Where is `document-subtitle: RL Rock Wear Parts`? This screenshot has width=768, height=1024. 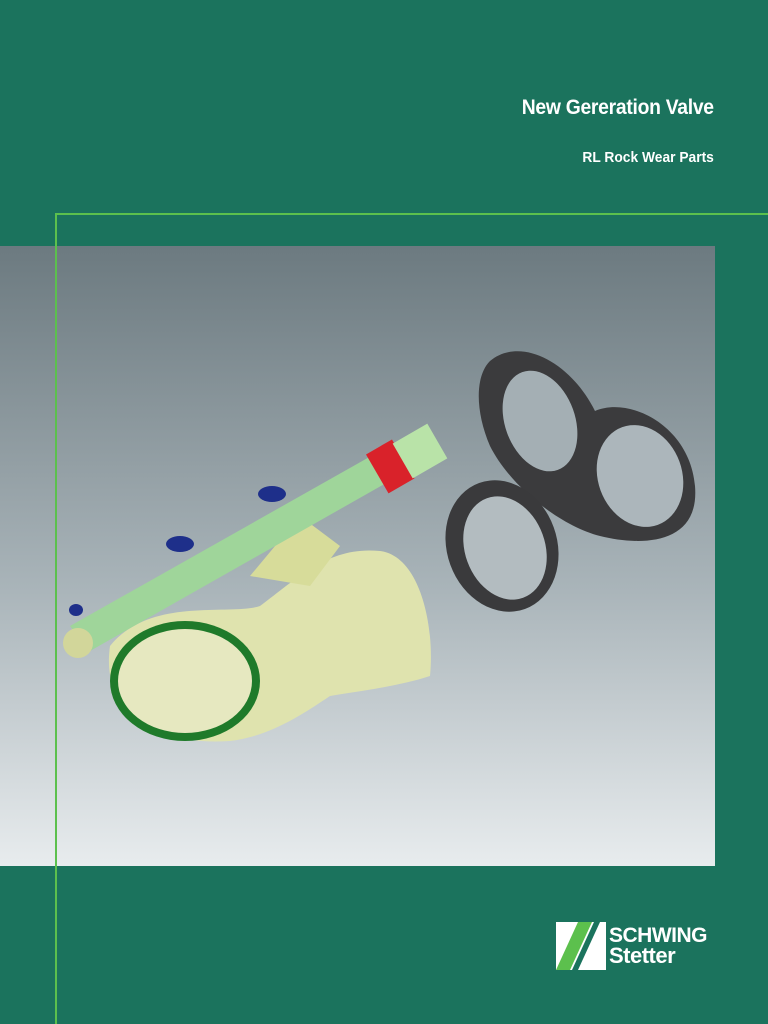 document-subtitle: RL Rock Wear Parts is located at coordinates (648, 157).